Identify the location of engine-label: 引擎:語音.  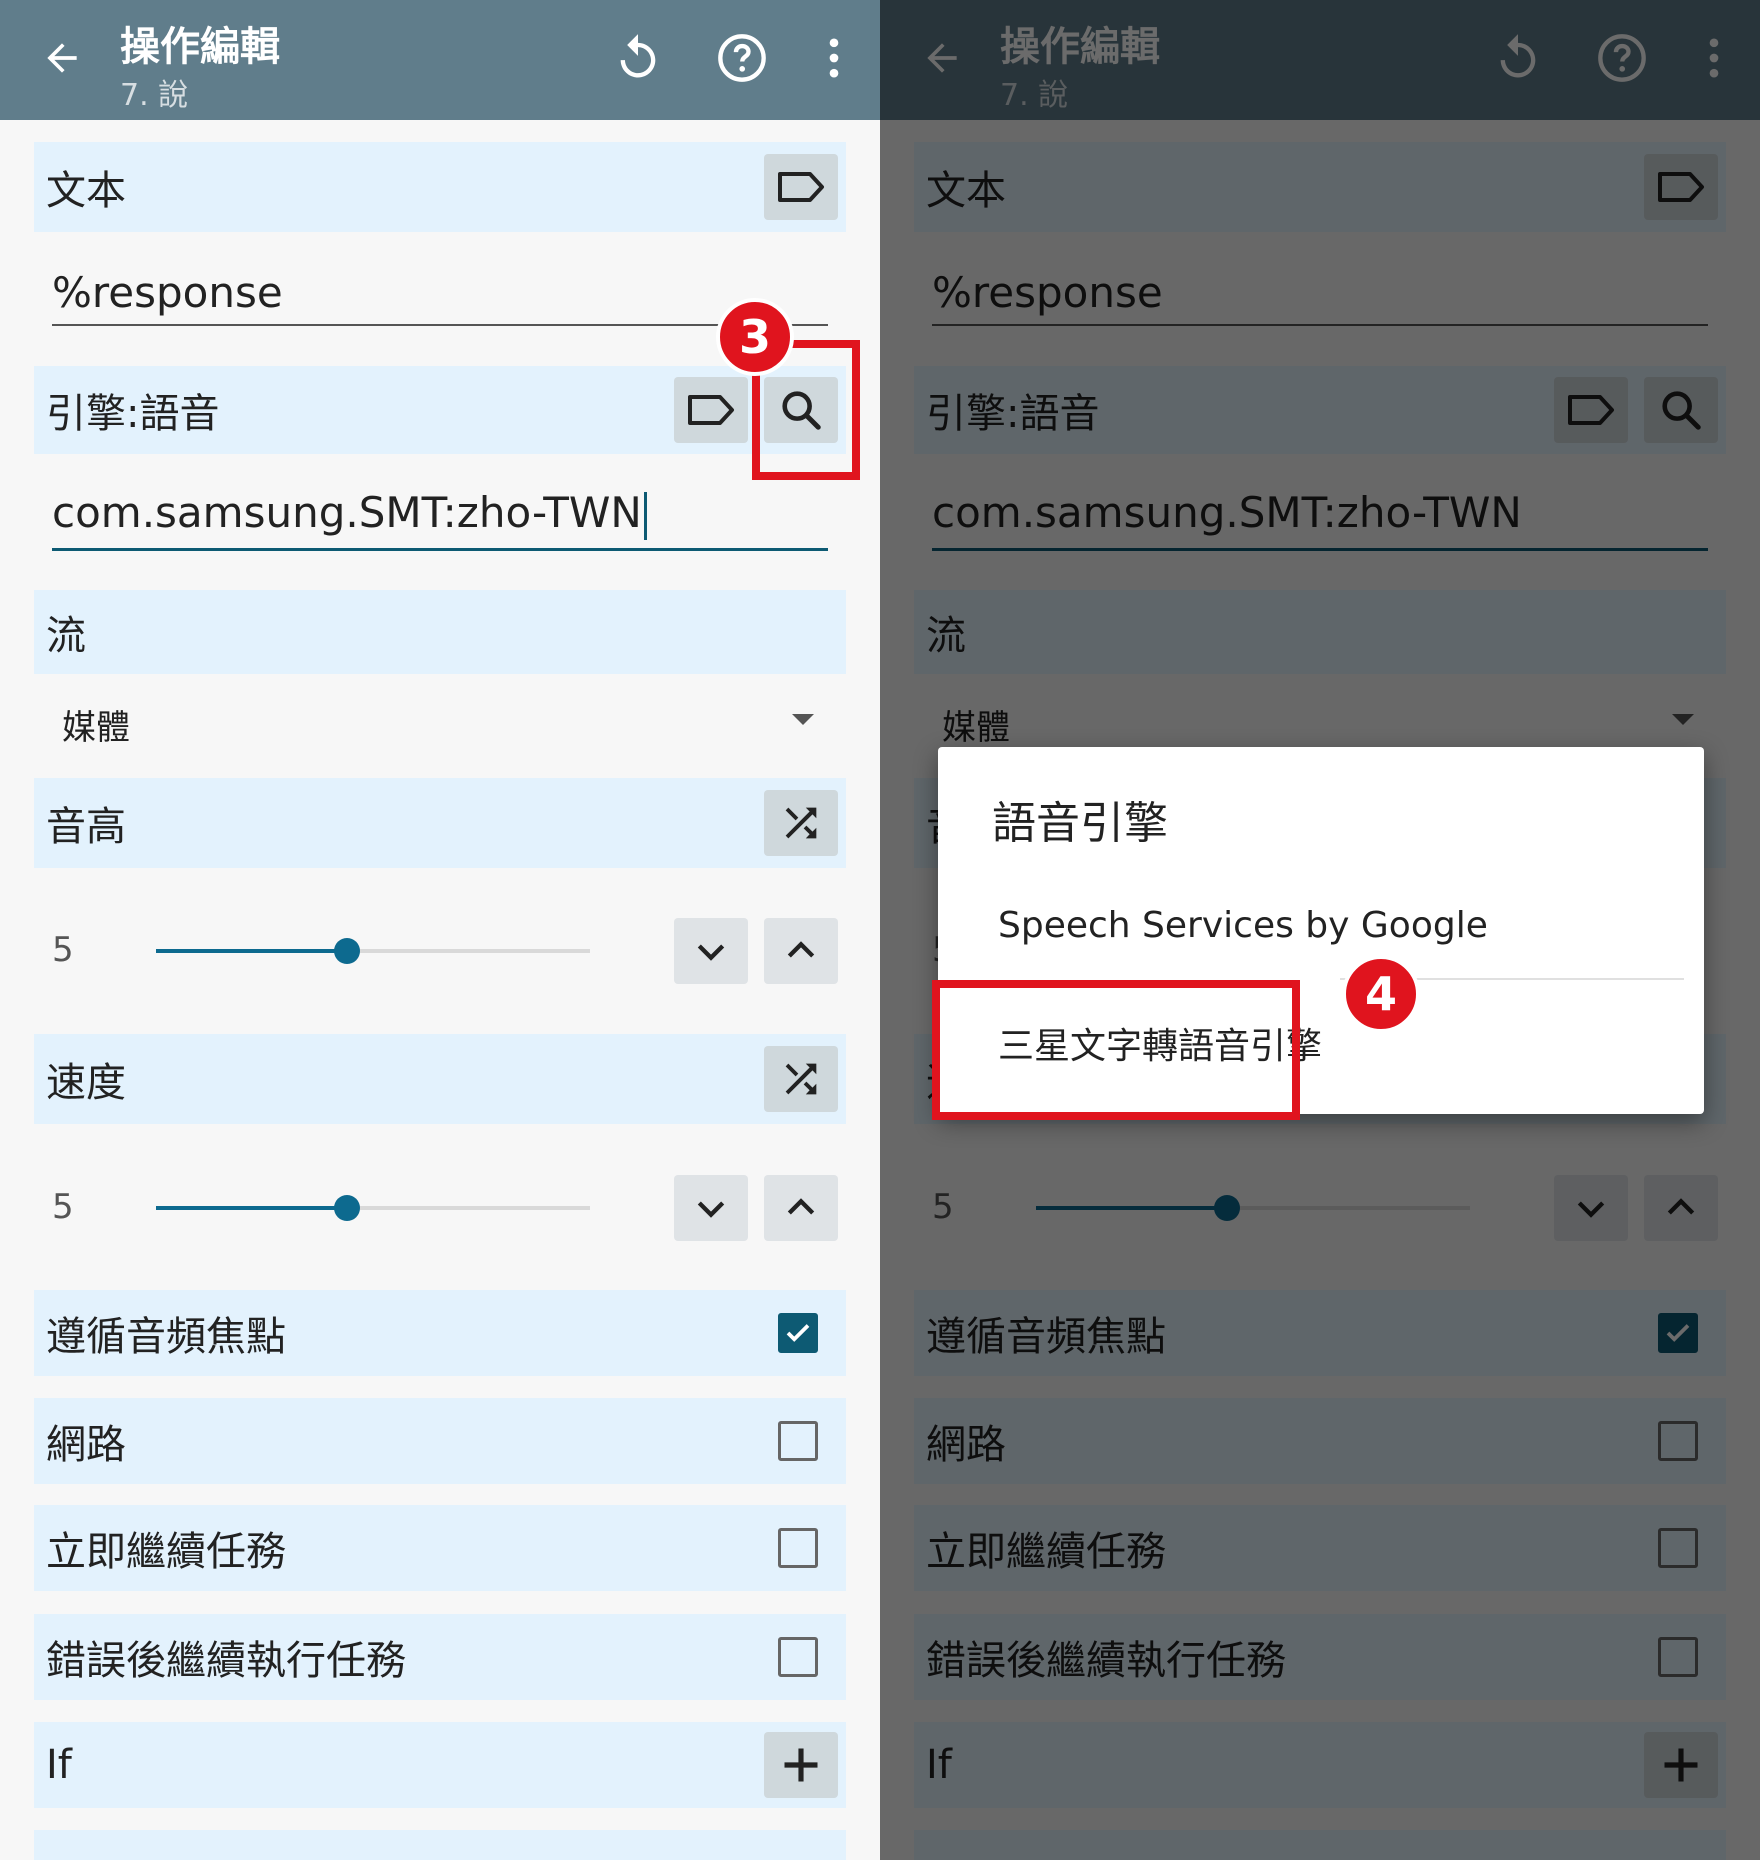
(133, 414).